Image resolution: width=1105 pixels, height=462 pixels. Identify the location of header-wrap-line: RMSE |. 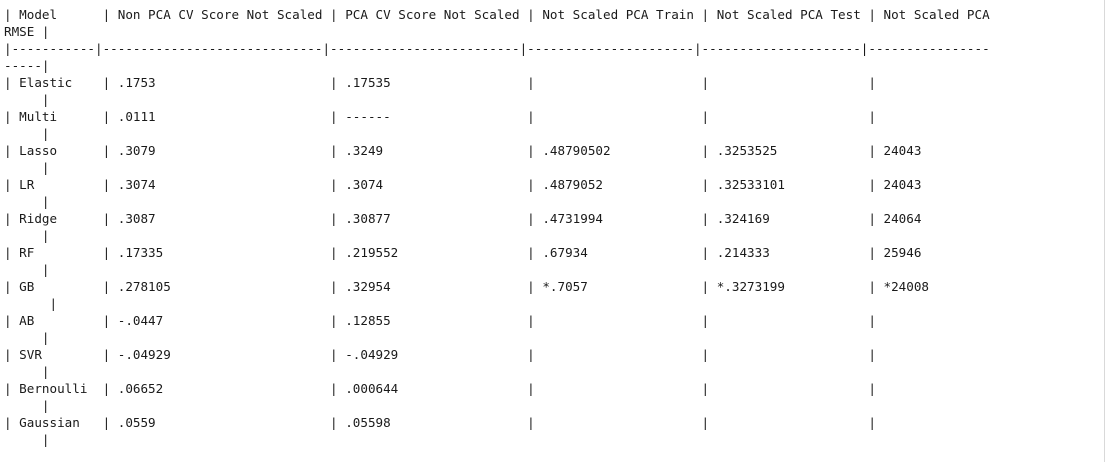
(27, 31).